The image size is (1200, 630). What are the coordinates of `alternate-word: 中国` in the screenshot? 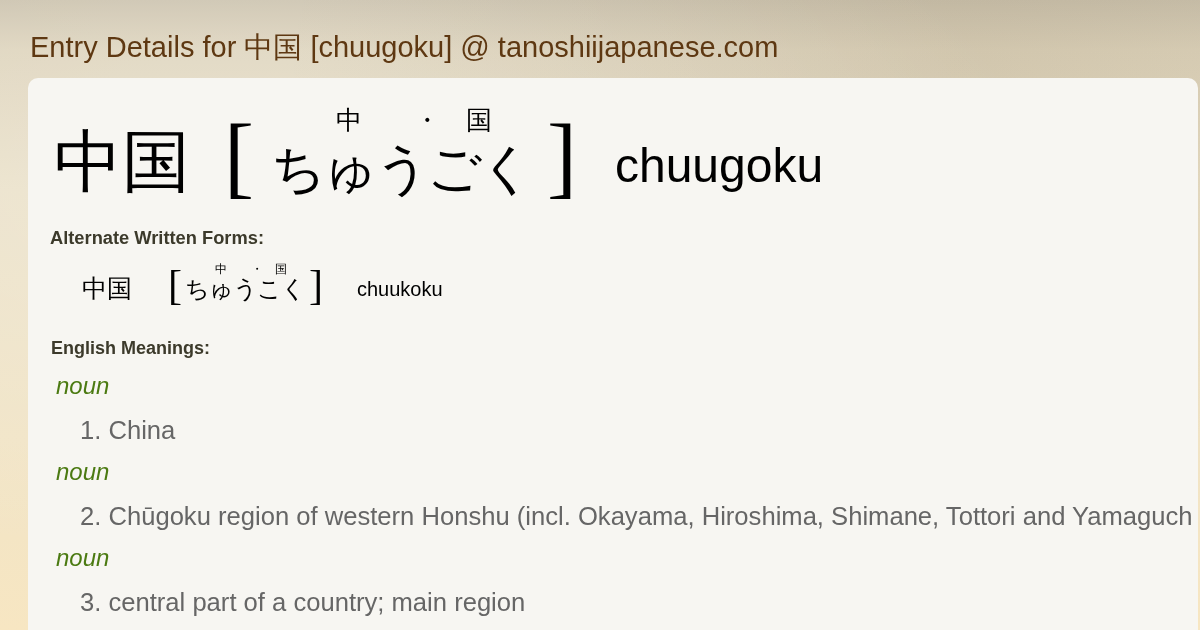 It's located at (107, 288).